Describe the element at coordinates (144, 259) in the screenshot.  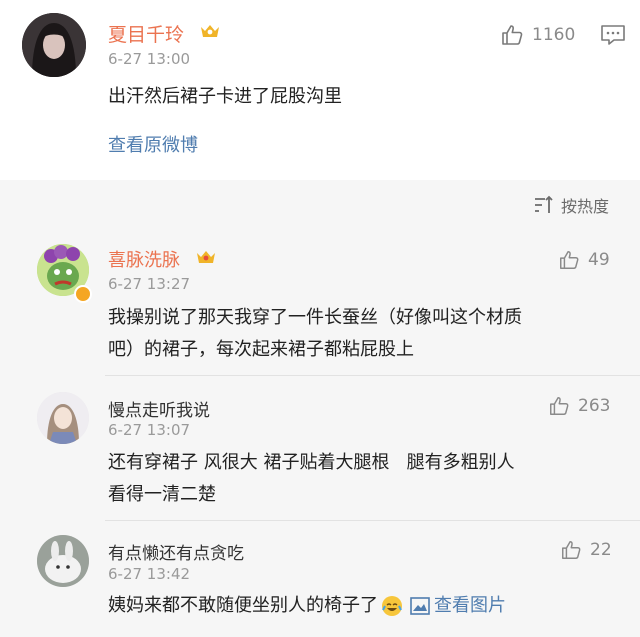
I see `comment-author-name: 喜脉洗脉` at that location.